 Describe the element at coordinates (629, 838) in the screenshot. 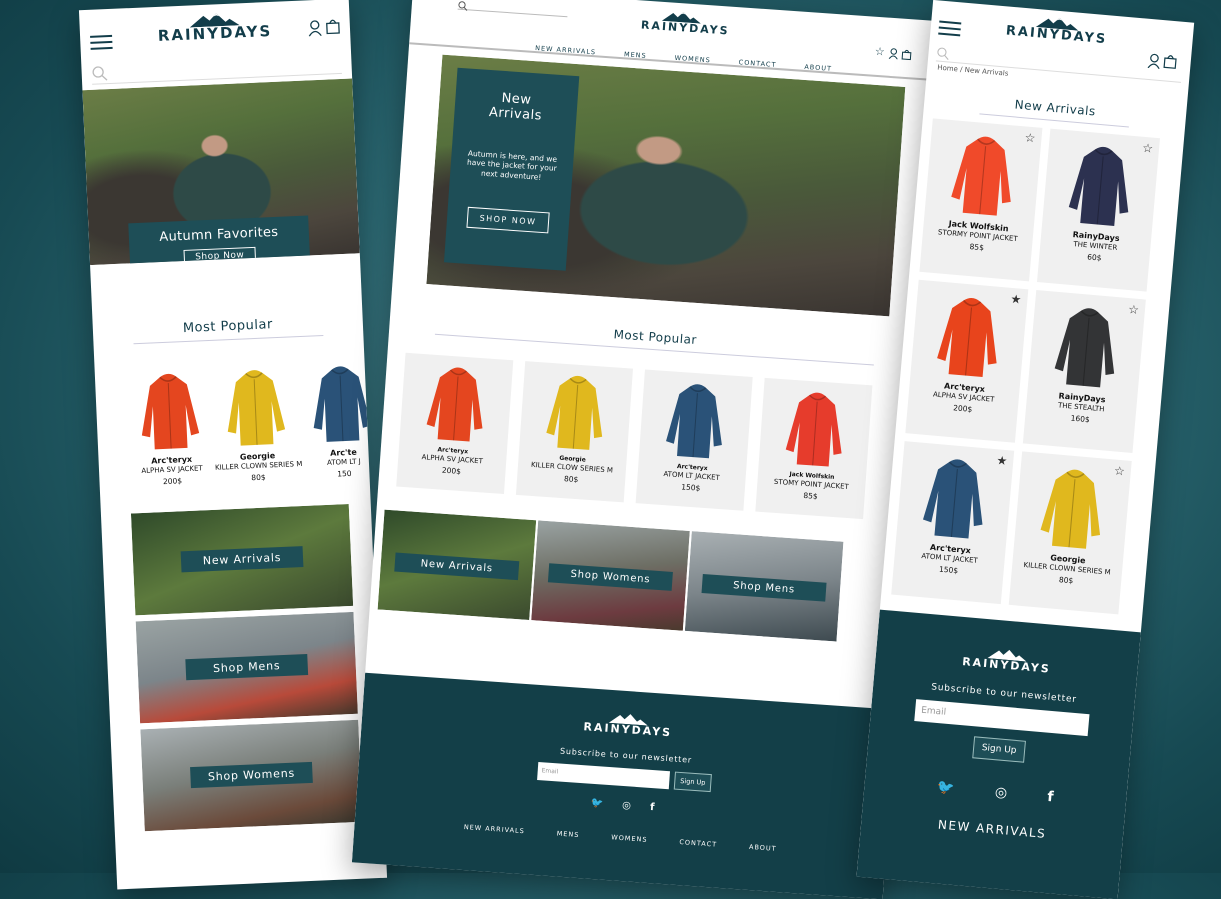

I see `footer-link-2: WOMENS` at that location.